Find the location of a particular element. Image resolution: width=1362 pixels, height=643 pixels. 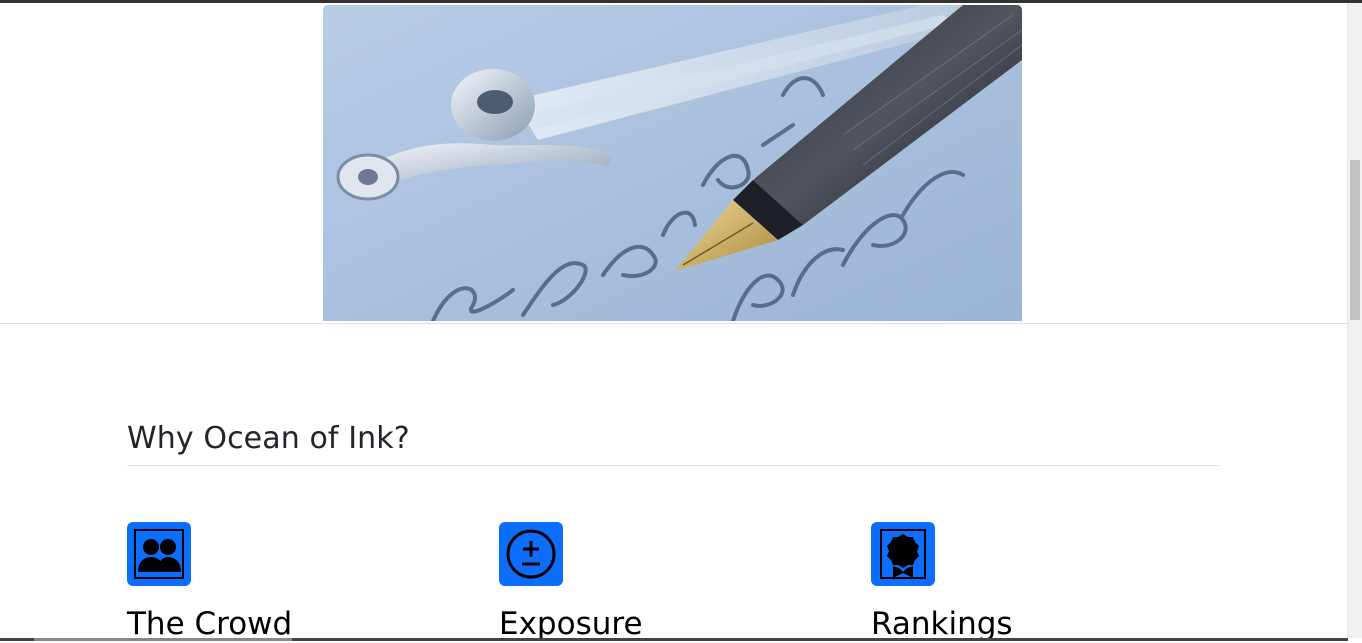

scrollbar-thumb is located at coordinates (1355, 240).